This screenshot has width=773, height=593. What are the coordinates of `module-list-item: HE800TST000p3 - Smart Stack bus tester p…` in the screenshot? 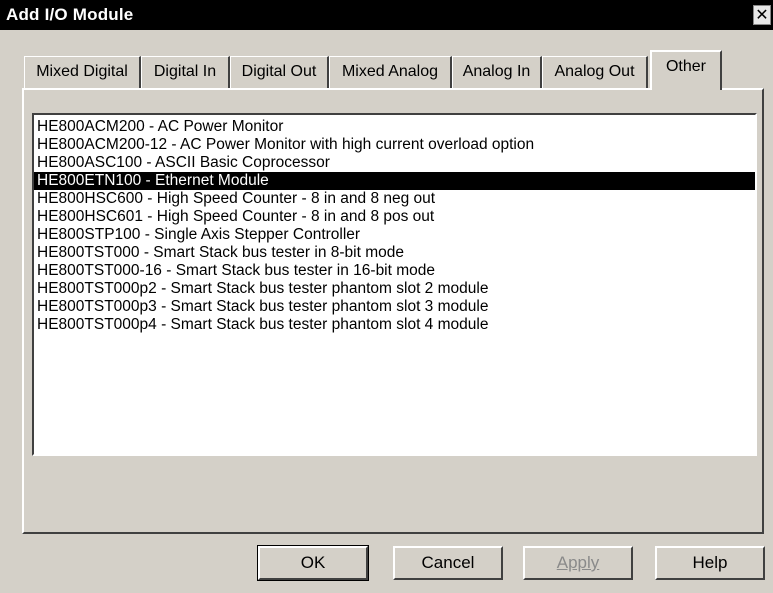 It's located at (394, 307).